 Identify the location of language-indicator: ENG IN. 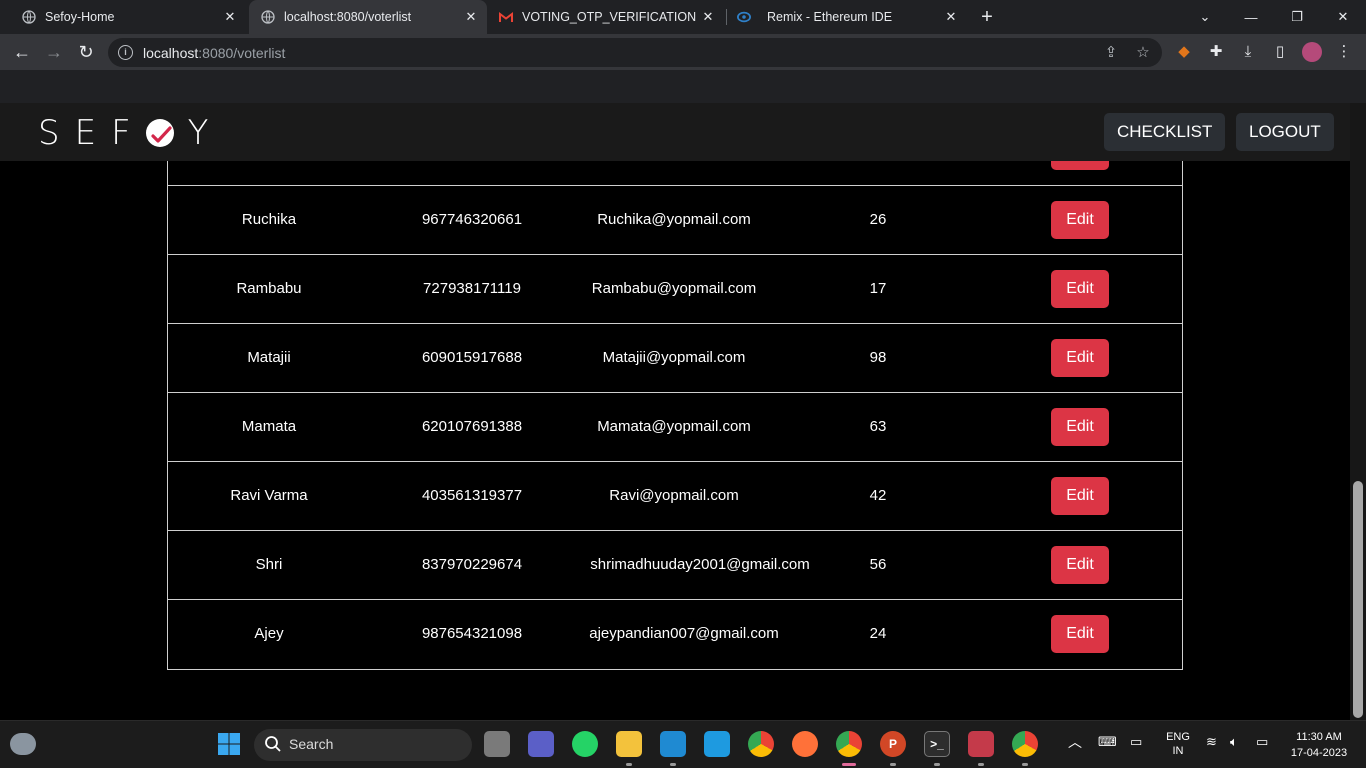
(1178, 744).